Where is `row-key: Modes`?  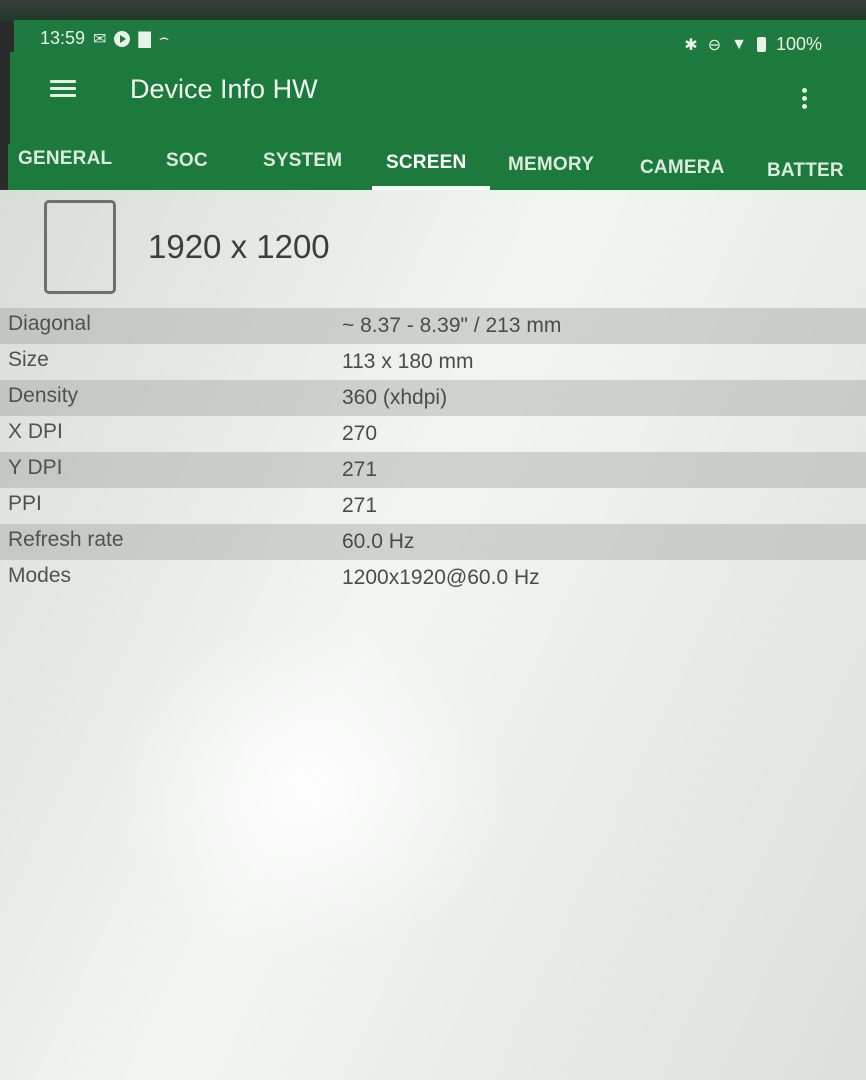 row-key: Modes is located at coordinates (40, 575).